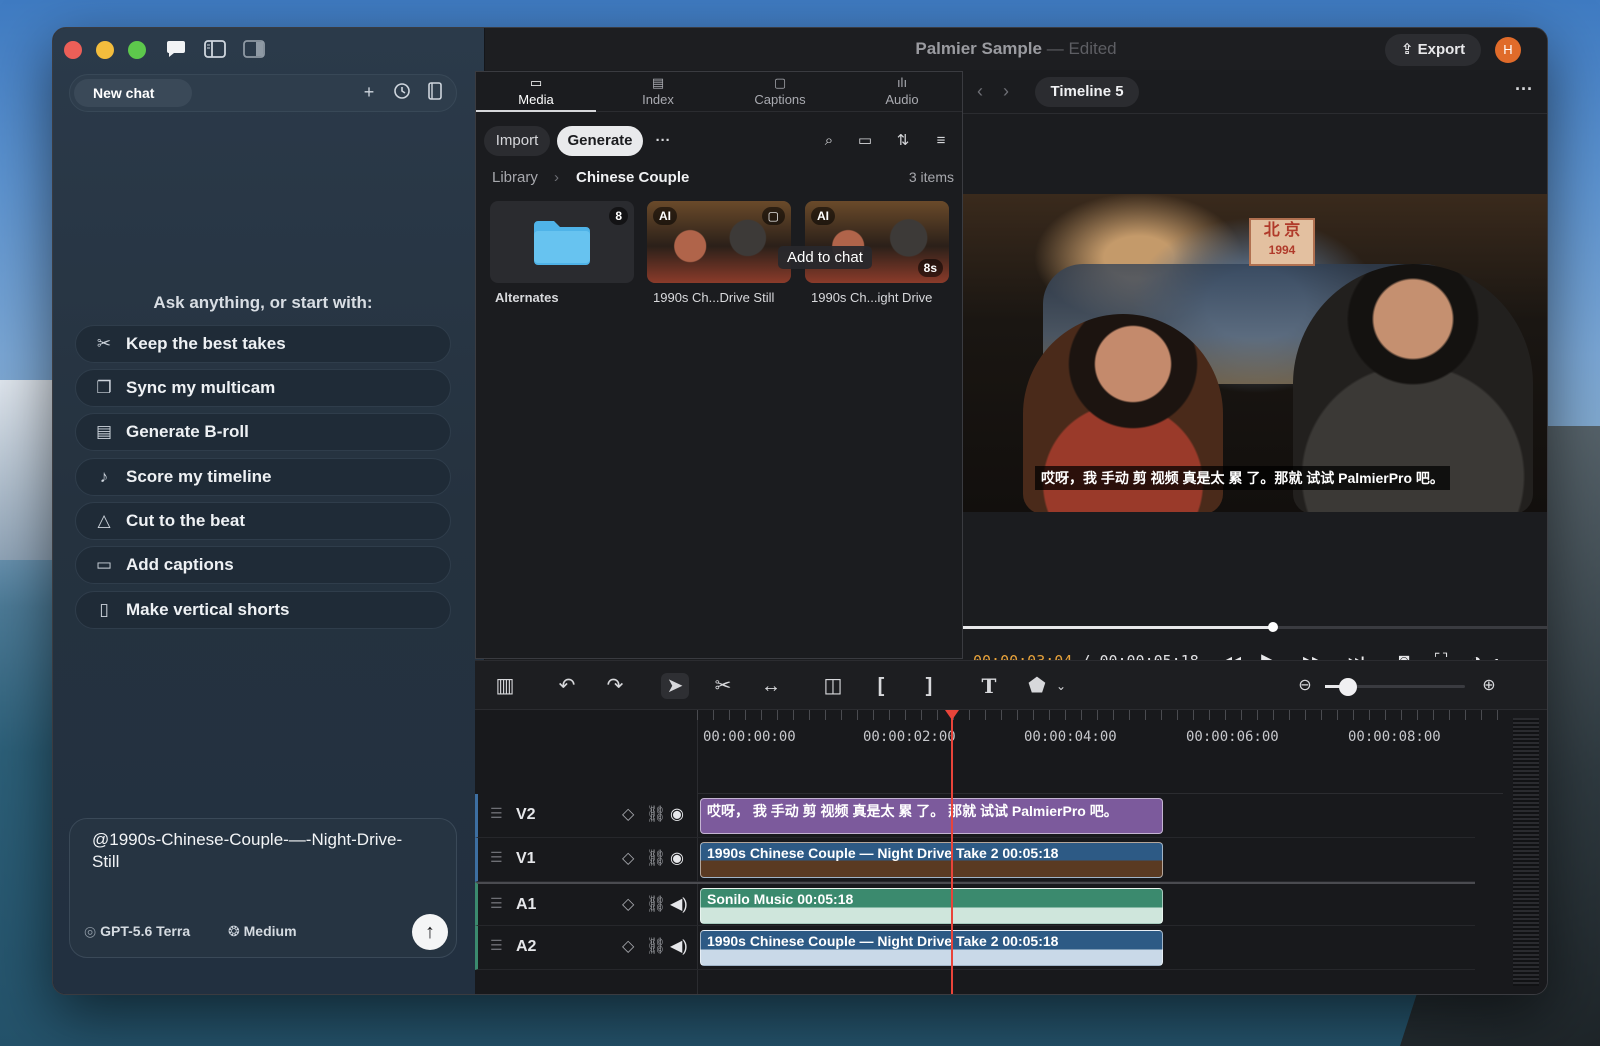 The width and height of the screenshot is (1600, 1046). I want to click on tile-label: 1990s Ch...Drive Still, so click(714, 297).